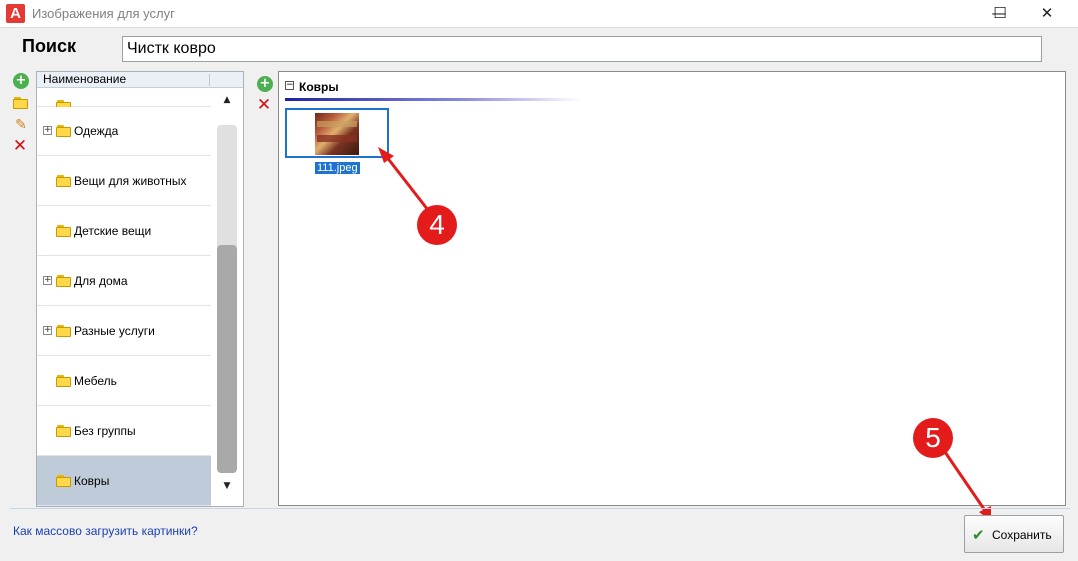 This screenshot has width=1078, height=561. What do you see at coordinates (227, 488) in the screenshot?
I see `scroll-down-icon: ▼` at bounding box center [227, 488].